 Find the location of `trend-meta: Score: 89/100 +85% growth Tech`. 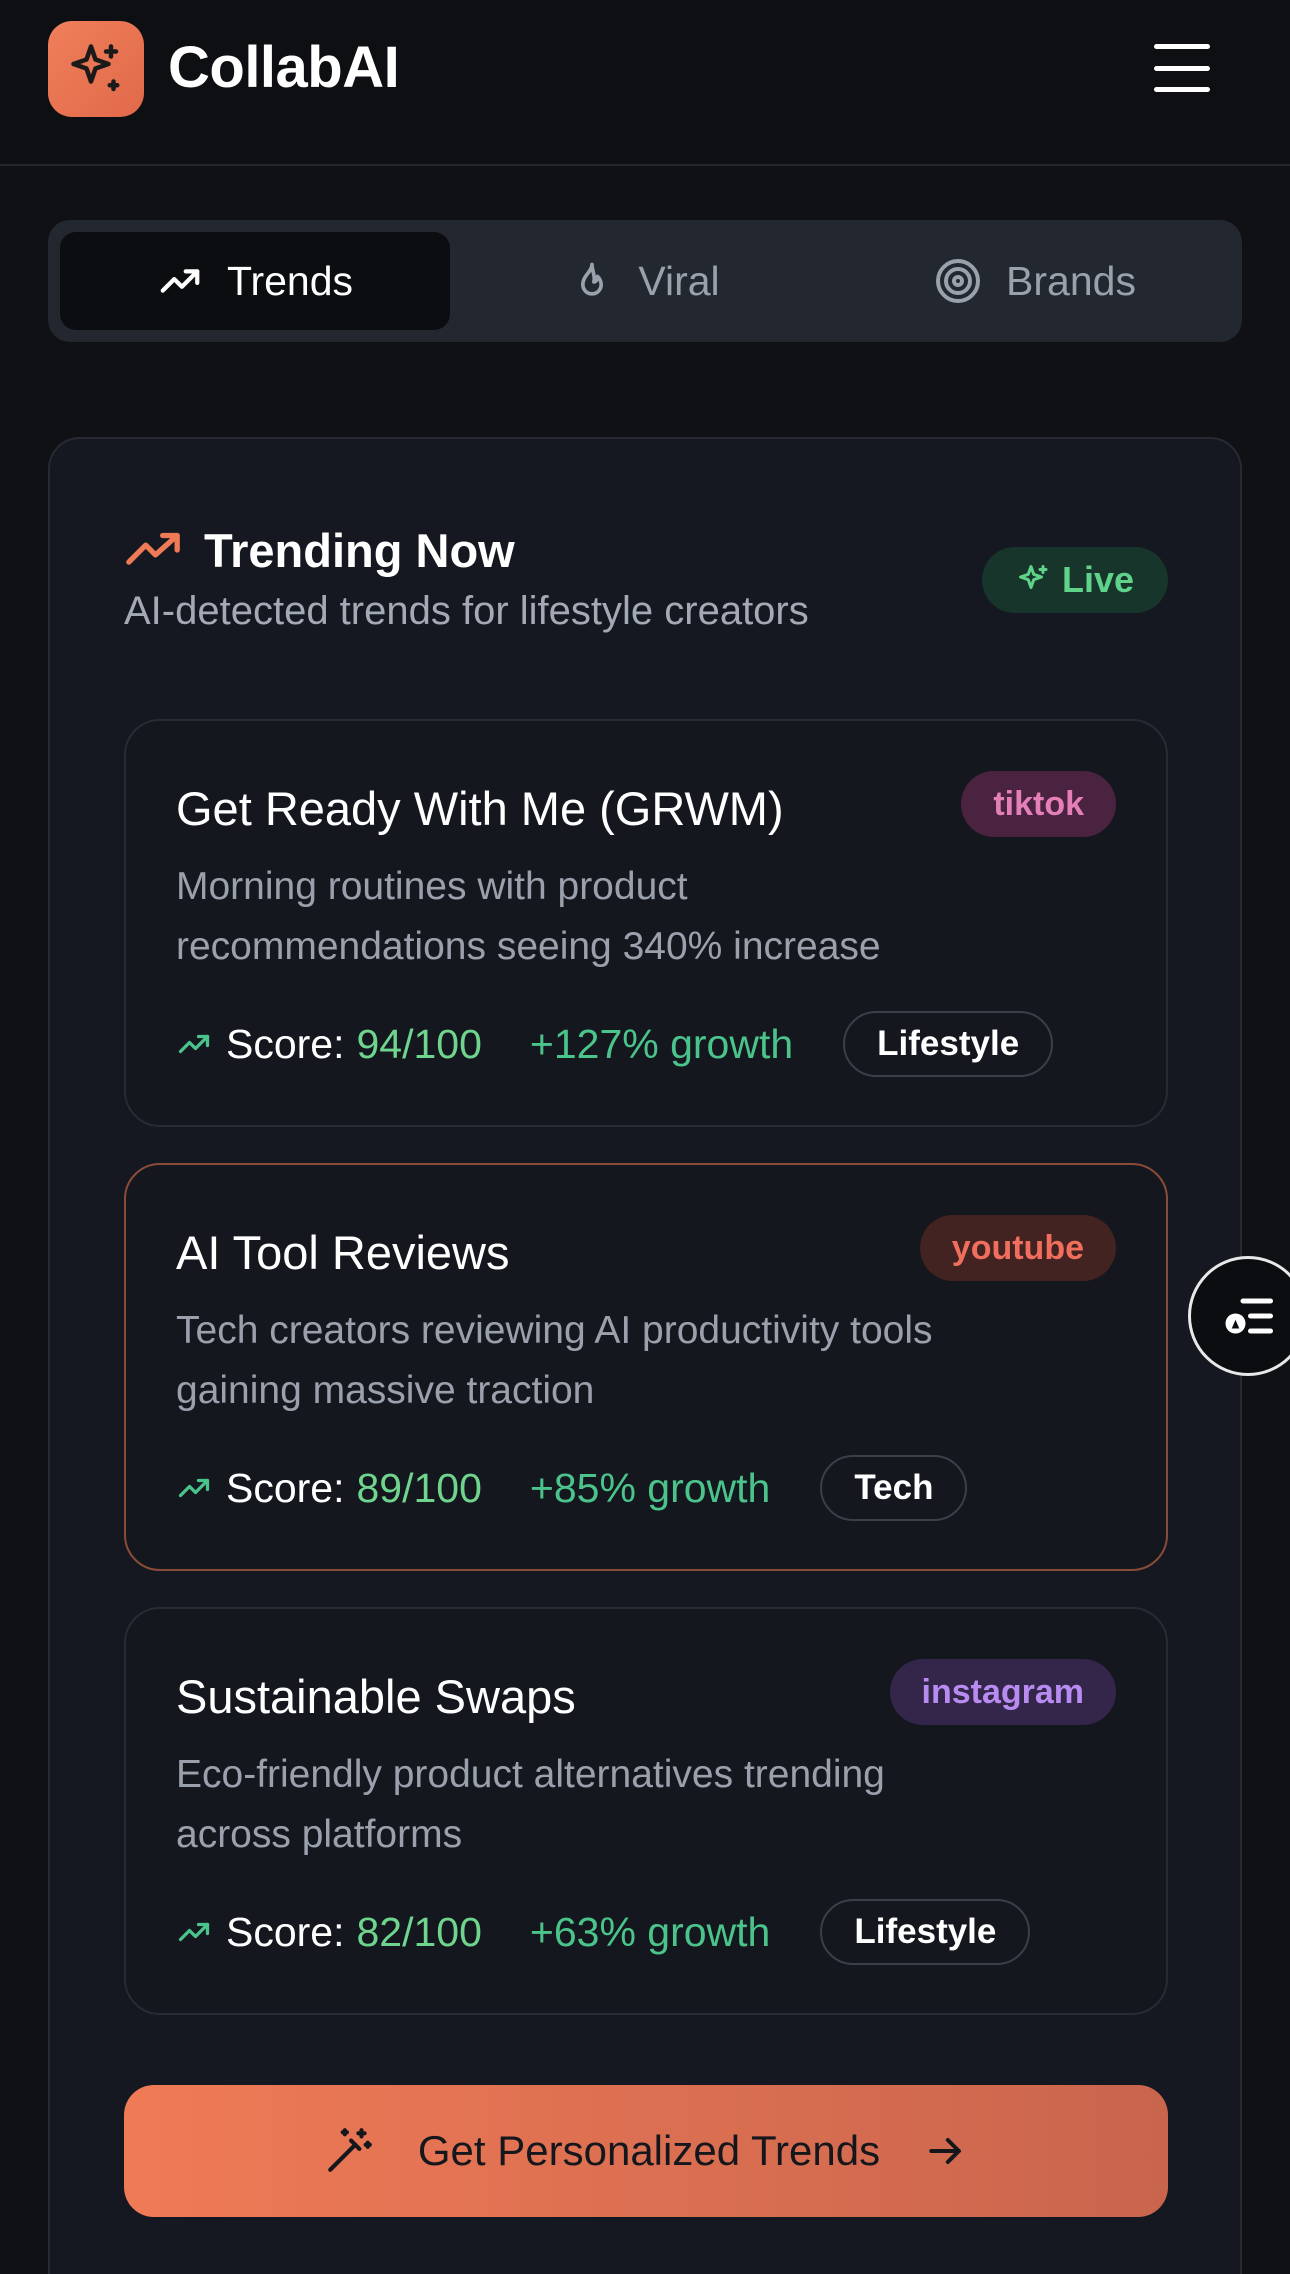

trend-meta: Score: 89/100 +85% growth Tech is located at coordinates (572, 1488).